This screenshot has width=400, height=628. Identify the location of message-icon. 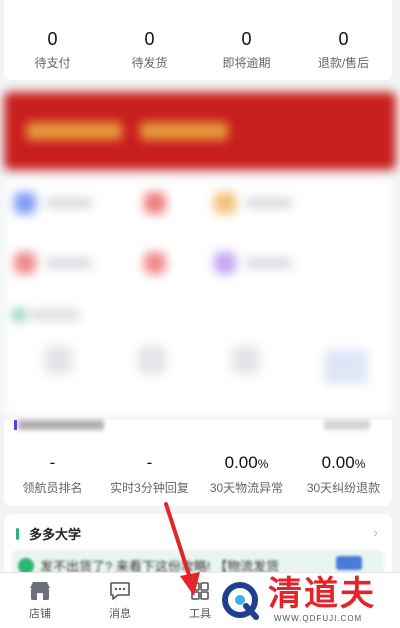
(120, 591).